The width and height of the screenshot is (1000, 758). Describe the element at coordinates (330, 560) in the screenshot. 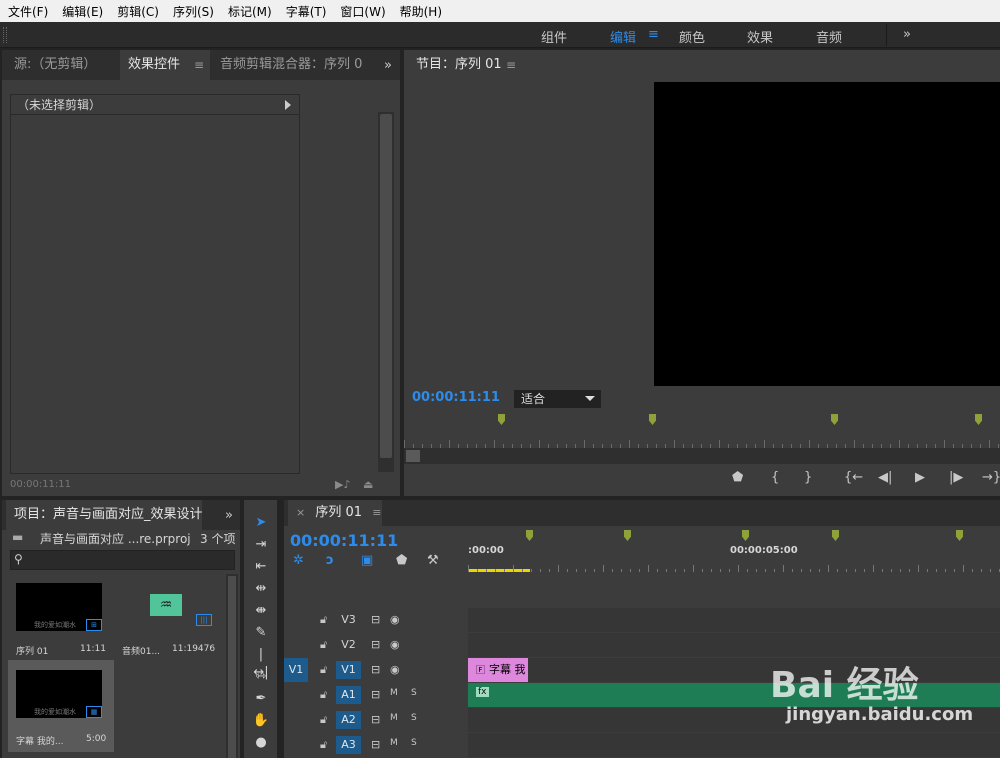

I see `linked-selection-icon: ↄ` at that location.